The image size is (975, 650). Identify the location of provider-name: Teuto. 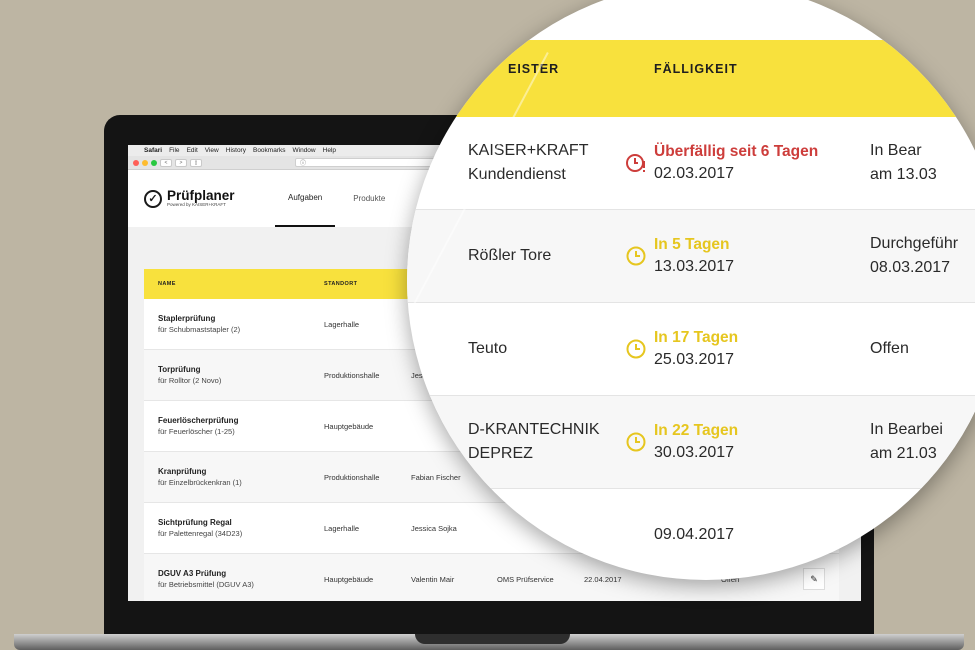
(488, 348).